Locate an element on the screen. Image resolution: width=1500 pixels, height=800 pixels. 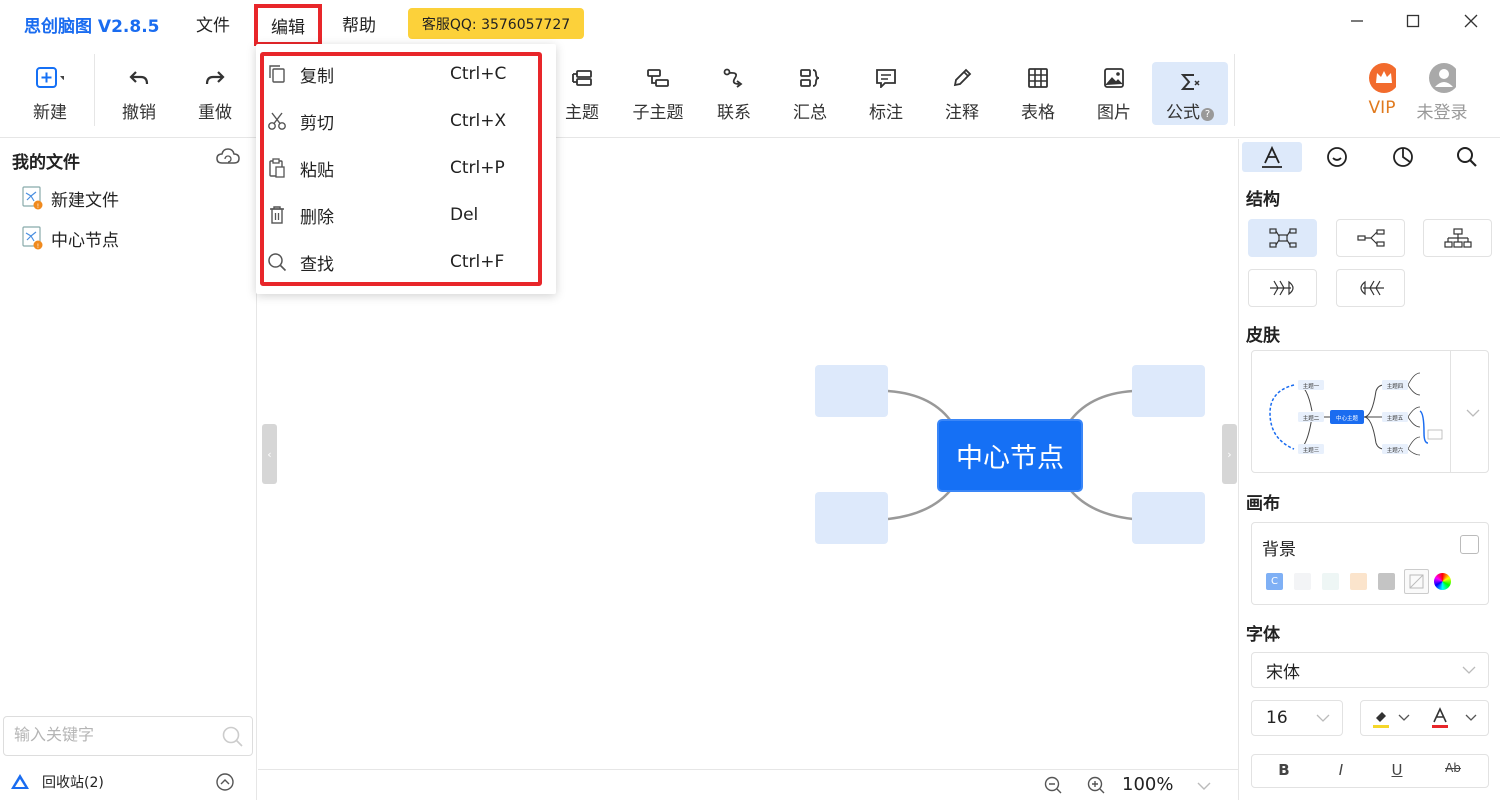
close-icon is located at coordinates (1471, 21).